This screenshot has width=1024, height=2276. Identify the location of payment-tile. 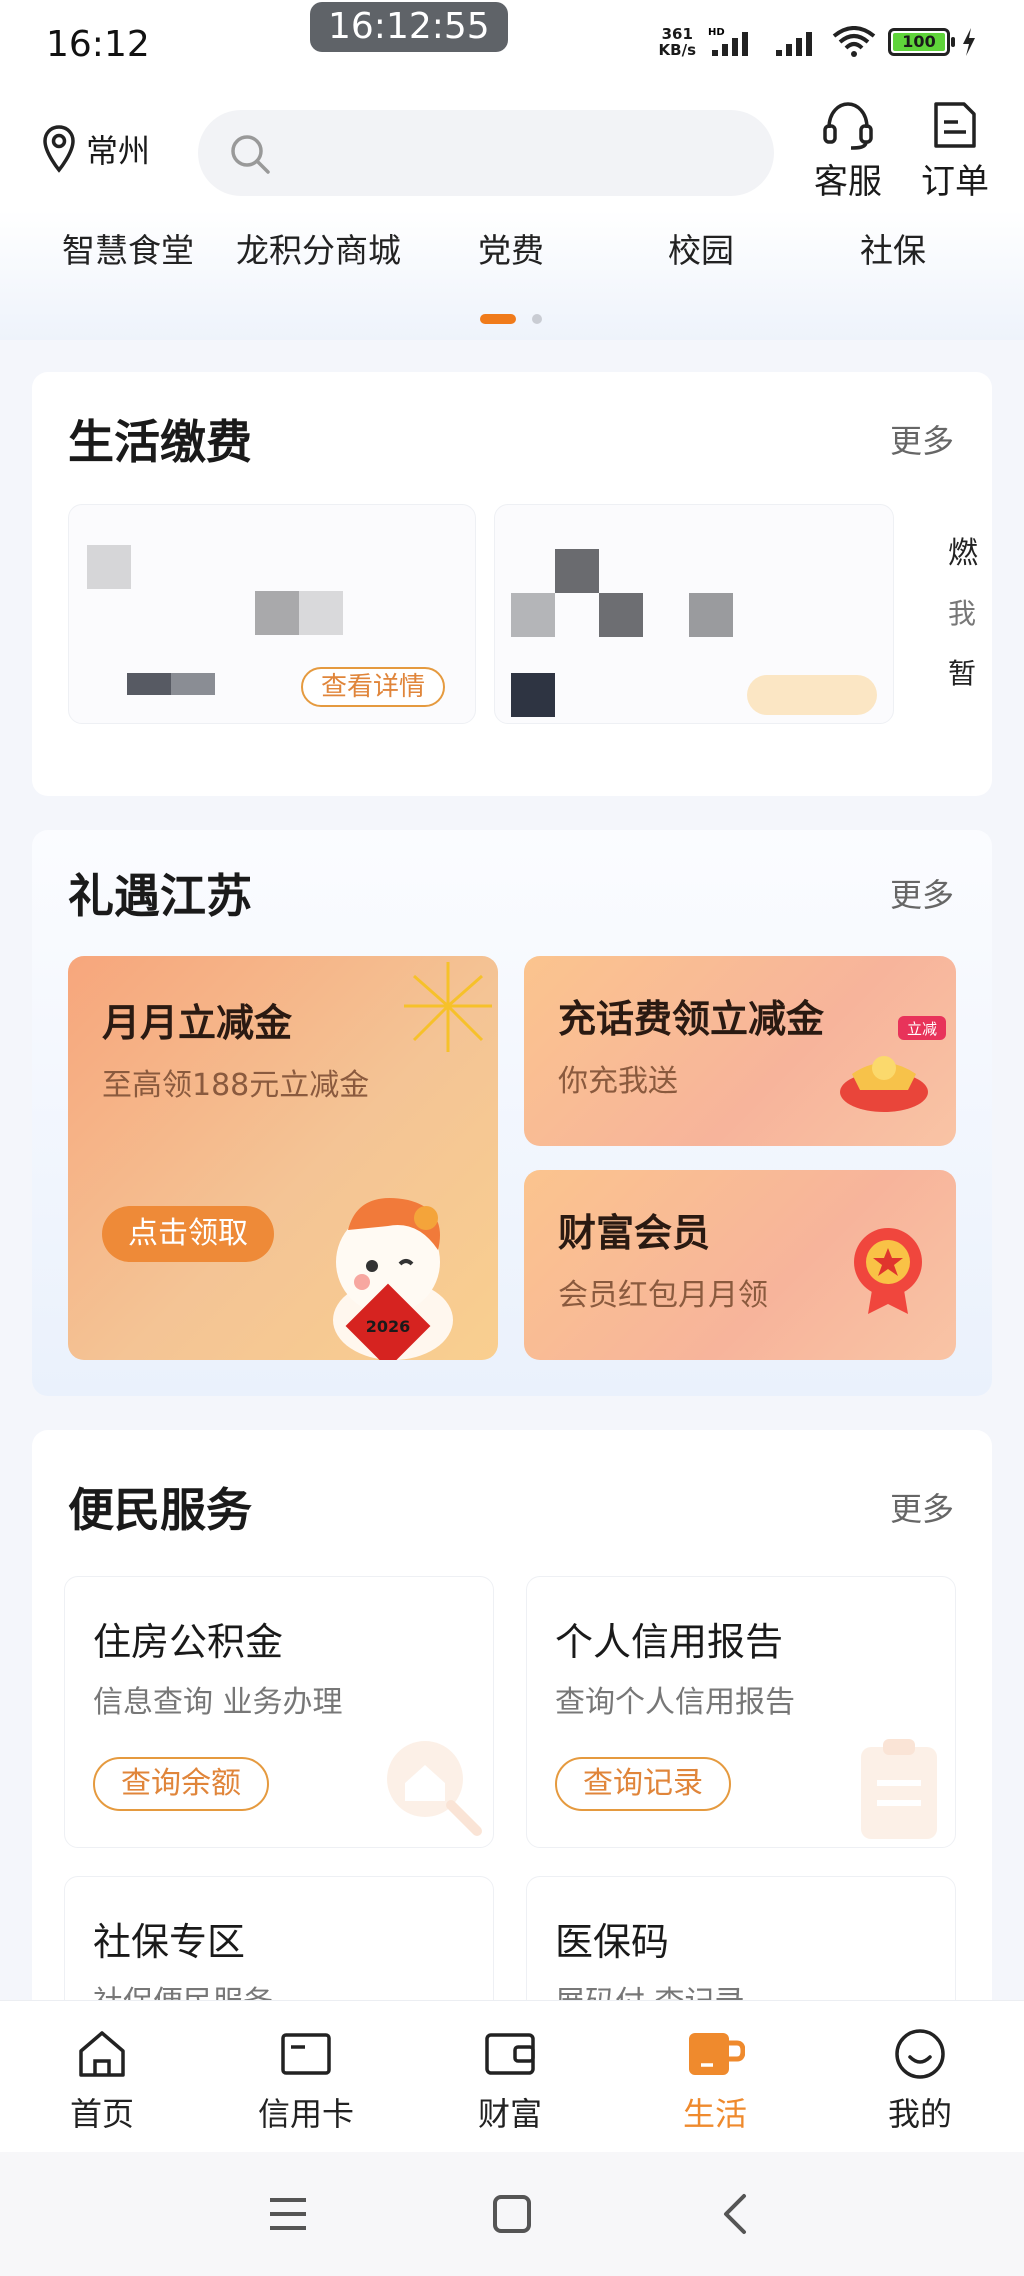
(694, 614).